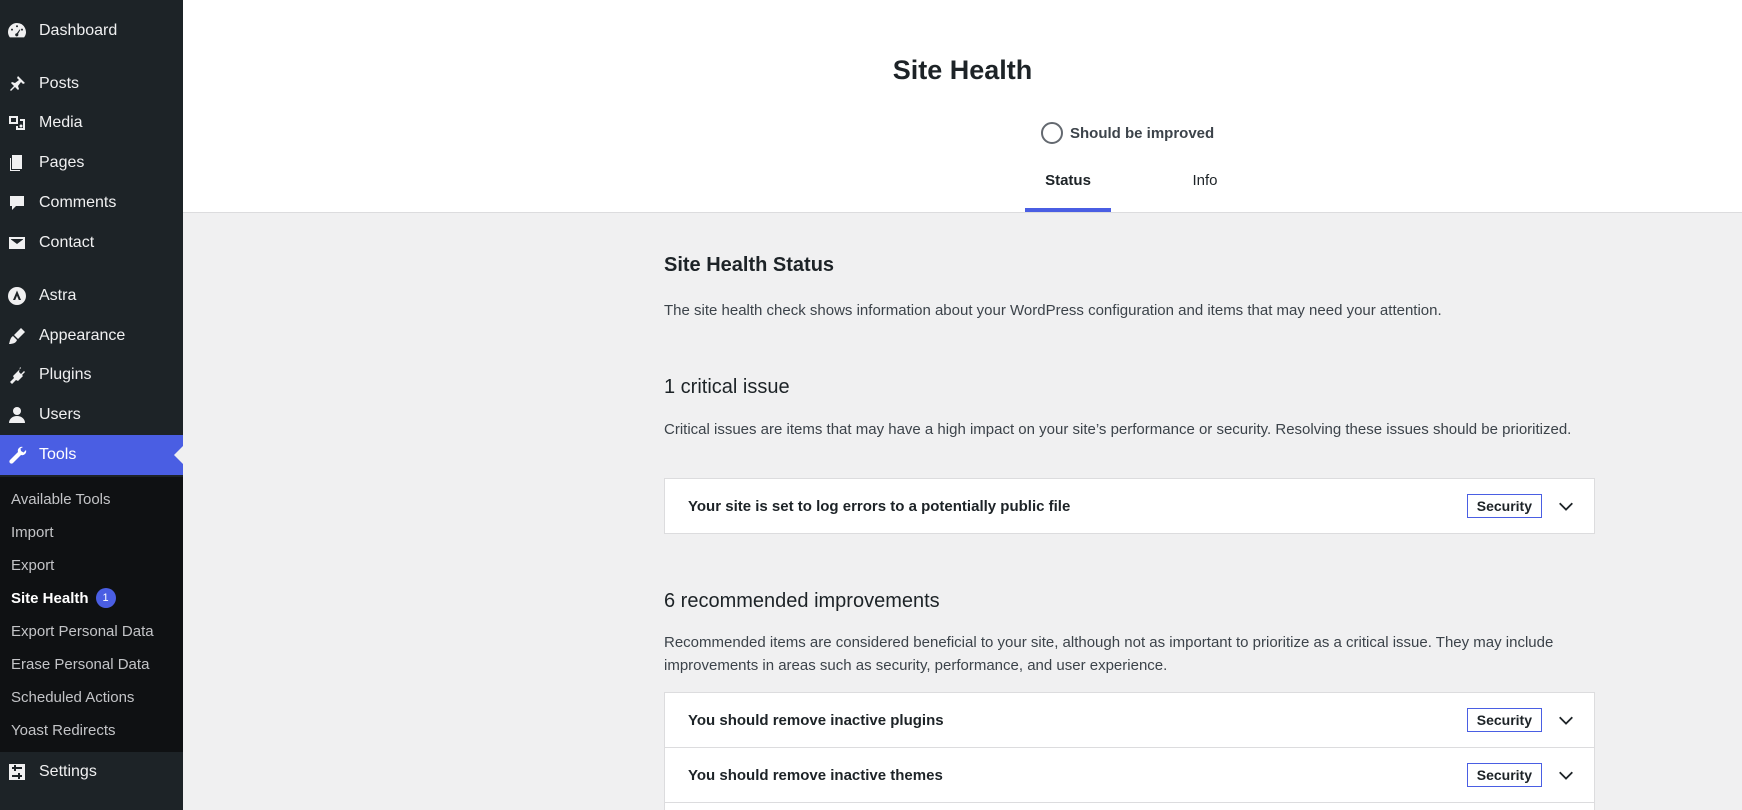 This screenshot has width=1742, height=810. Describe the element at coordinates (17, 163) in the screenshot. I see `pages-icon` at that location.